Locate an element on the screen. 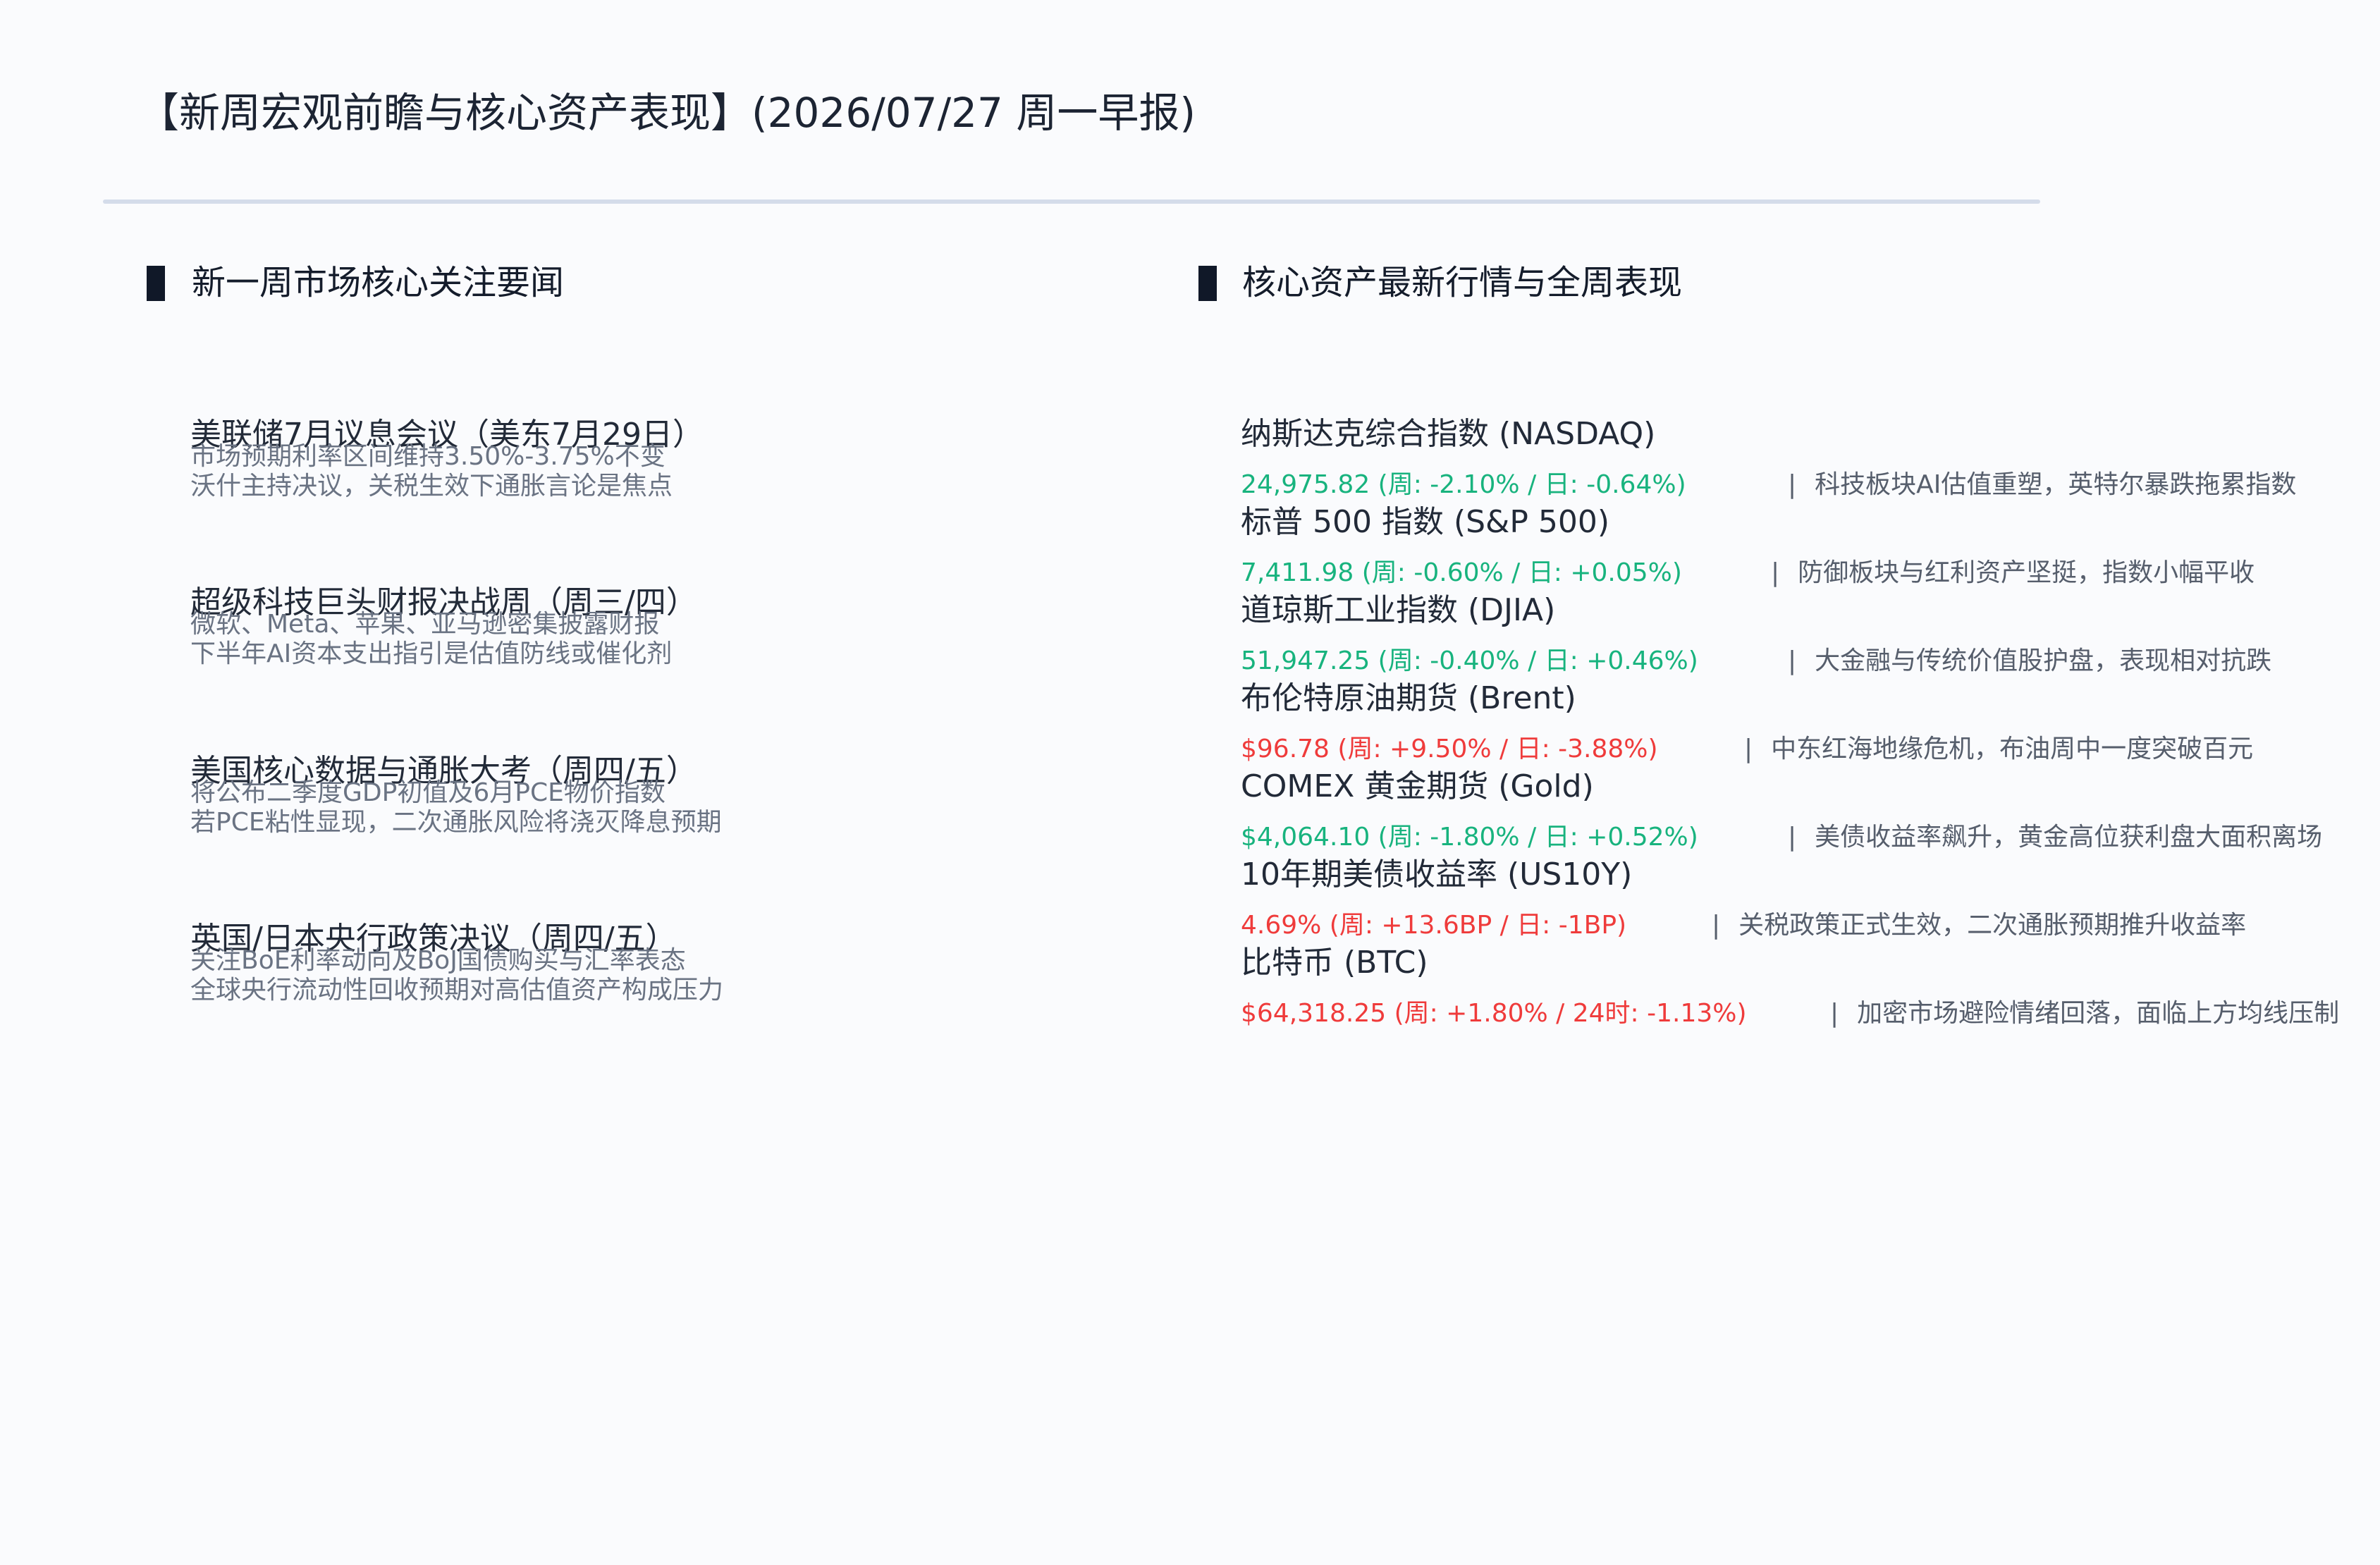 The width and height of the screenshot is (2380, 1565). asset-name-nasdaq: 纳斯达克综合指数 (NASDAQ) is located at coordinates (1449, 434).